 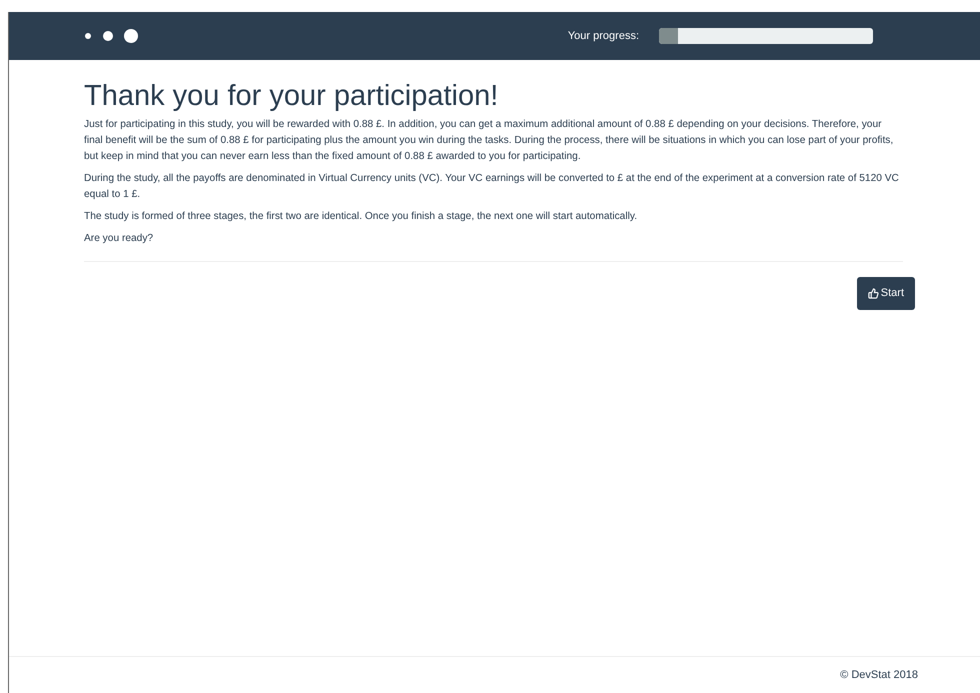 What do you see at coordinates (603, 36) in the screenshot?
I see `progress-label: Your progress:` at bounding box center [603, 36].